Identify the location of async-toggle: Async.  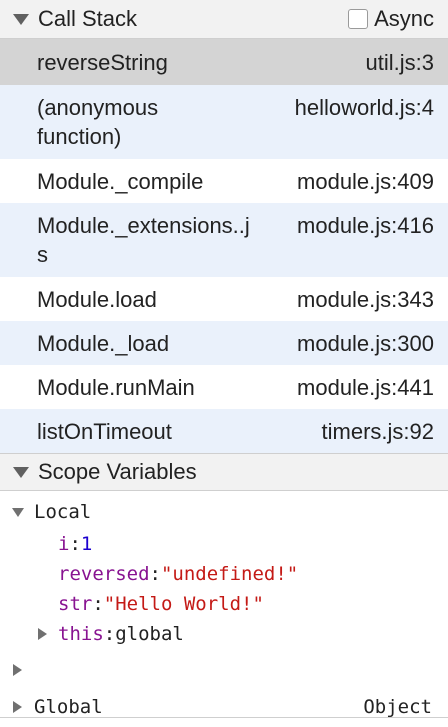
(391, 19).